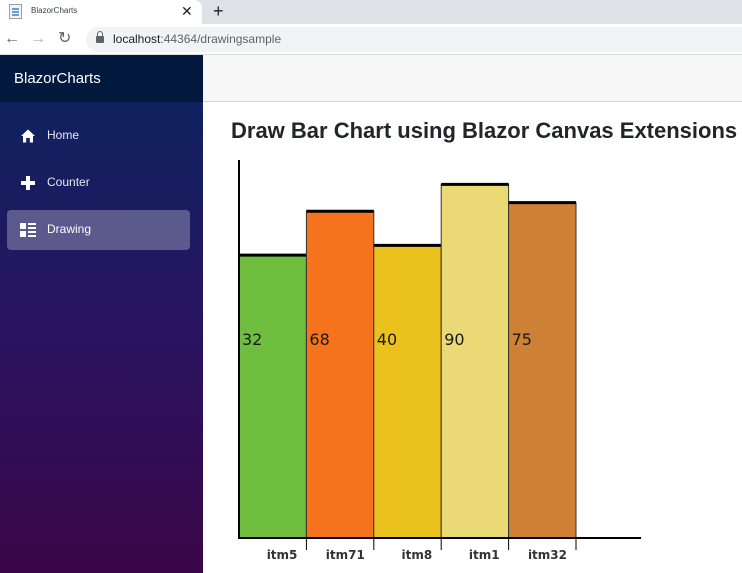 The image size is (742, 573). What do you see at coordinates (54, 10) in the screenshot?
I see `tab-title: BlazorCharts` at bounding box center [54, 10].